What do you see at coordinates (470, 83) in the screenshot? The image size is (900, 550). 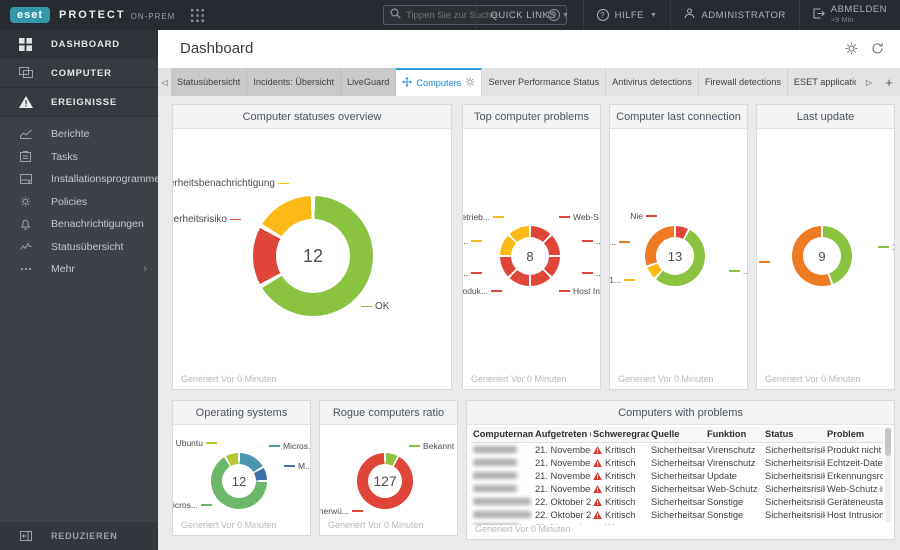 I see `tab-settings-icon` at bounding box center [470, 83].